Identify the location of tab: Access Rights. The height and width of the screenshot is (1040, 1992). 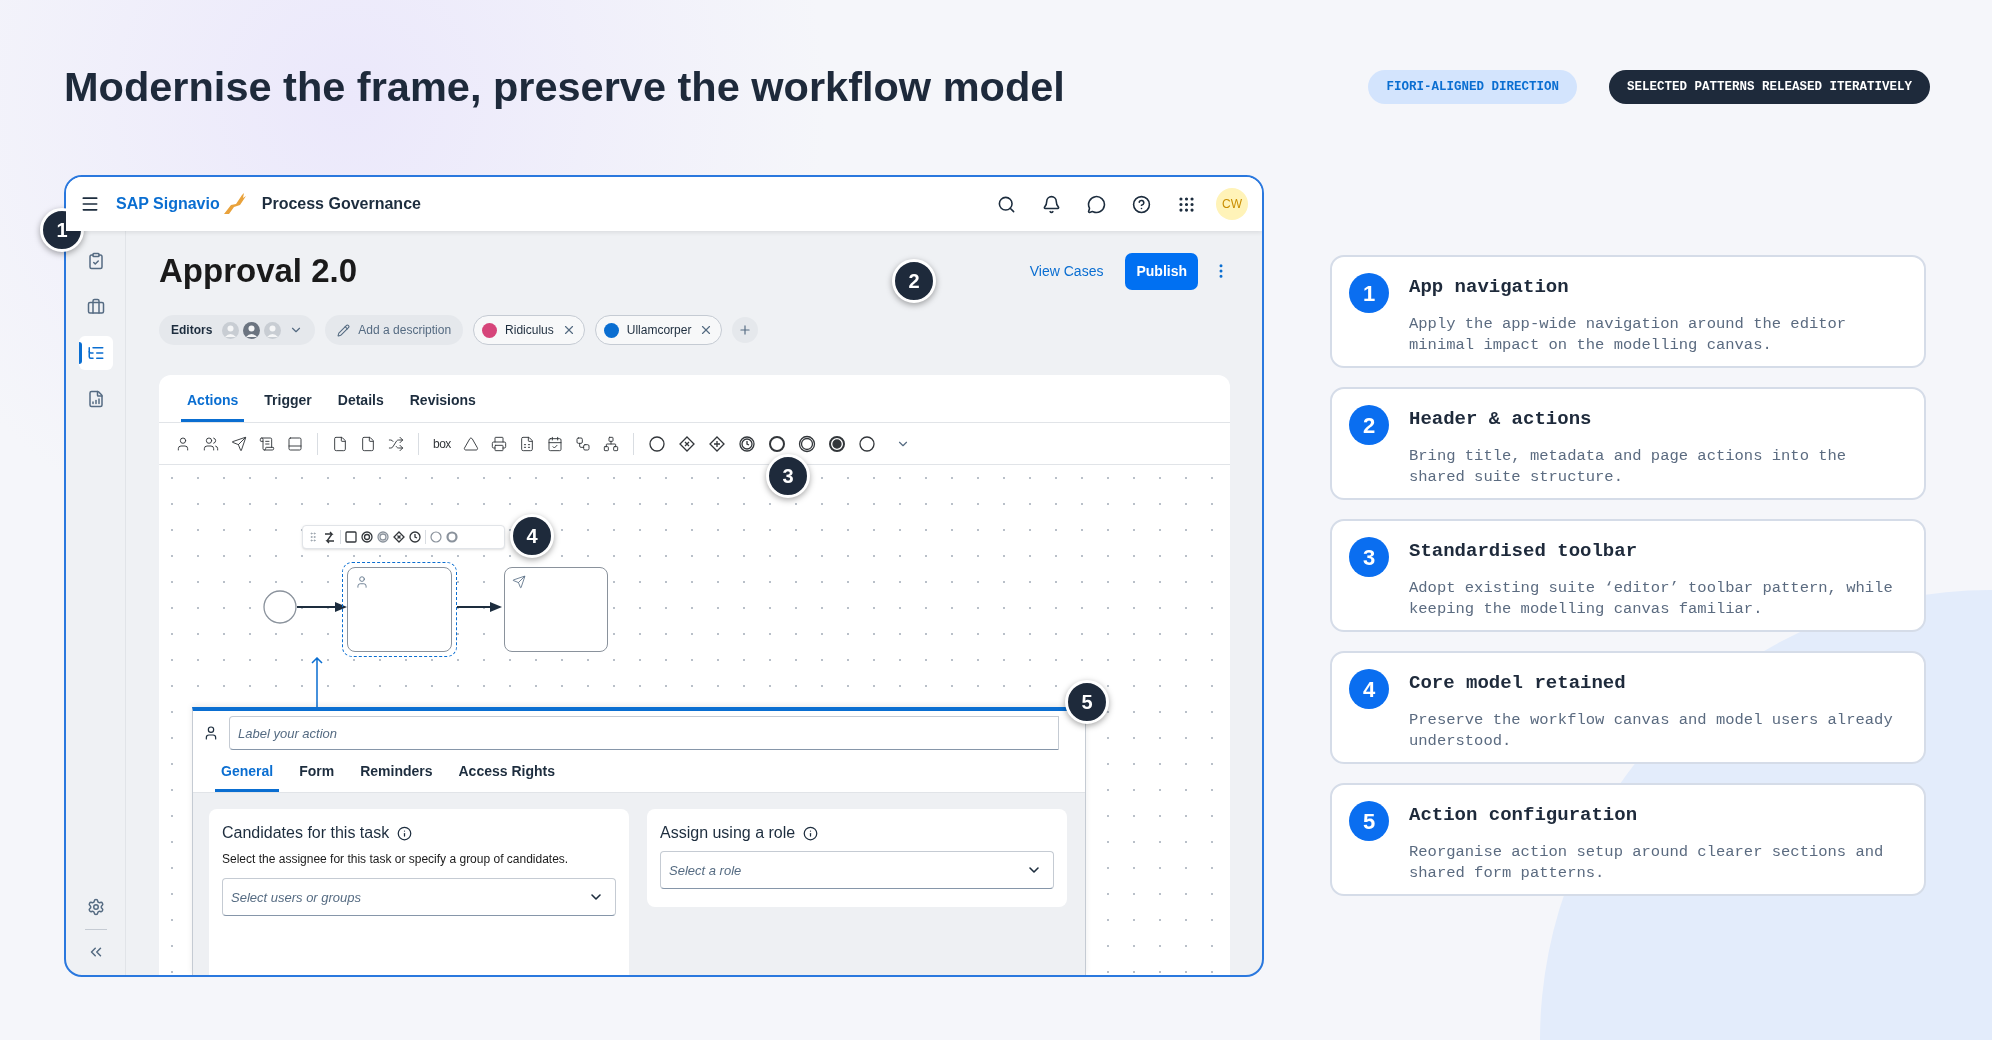
(506, 773).